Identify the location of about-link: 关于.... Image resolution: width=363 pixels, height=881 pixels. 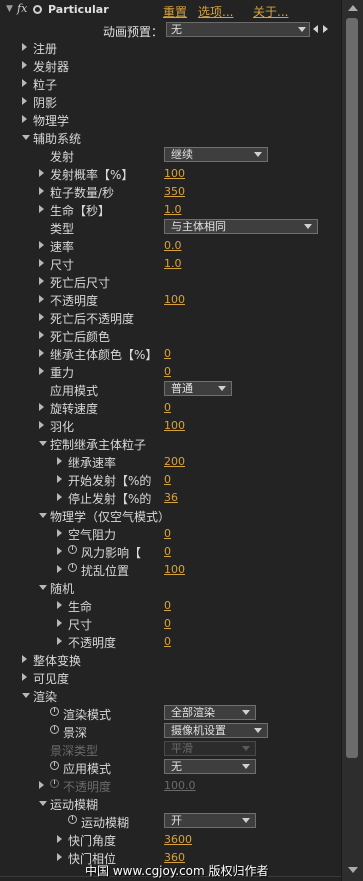
(270, 11).